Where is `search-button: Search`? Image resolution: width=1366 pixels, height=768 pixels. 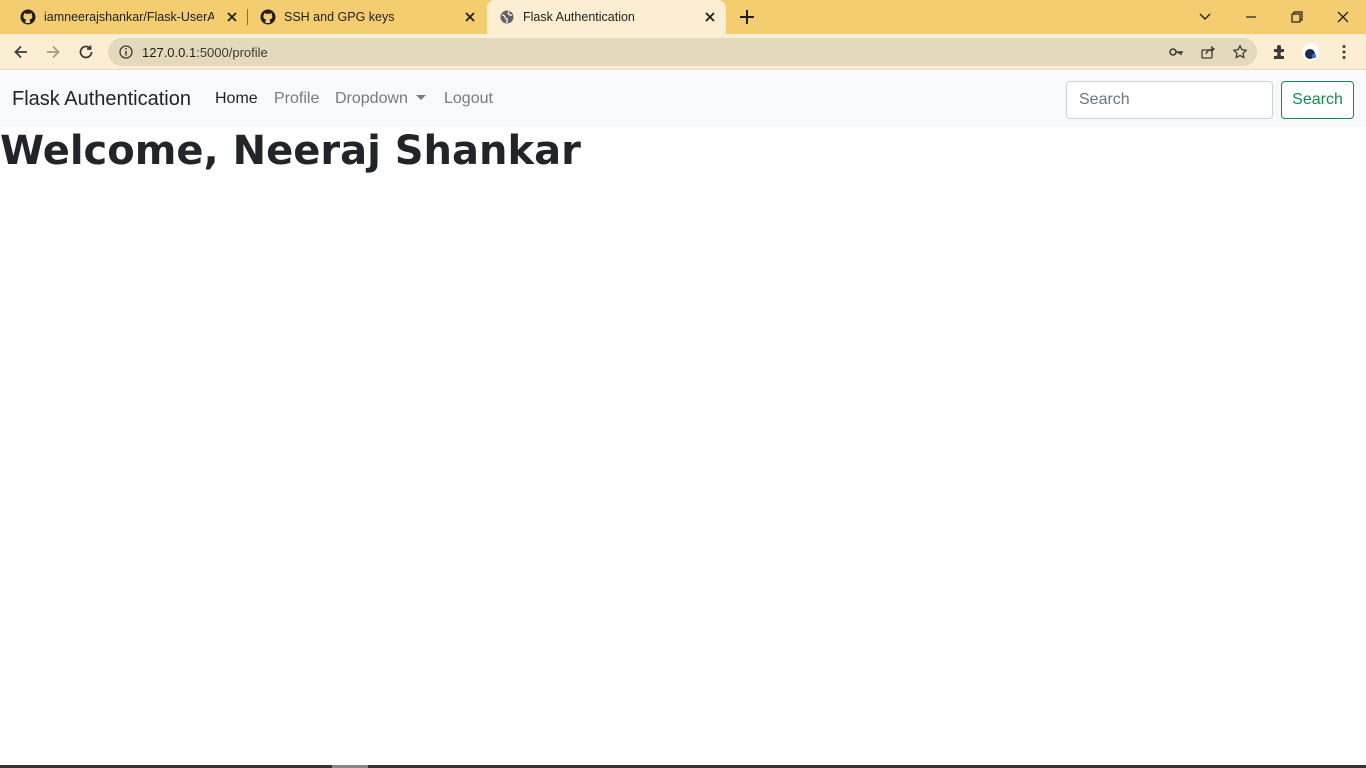 search-button: Search is located at coordinates (1317, 100).